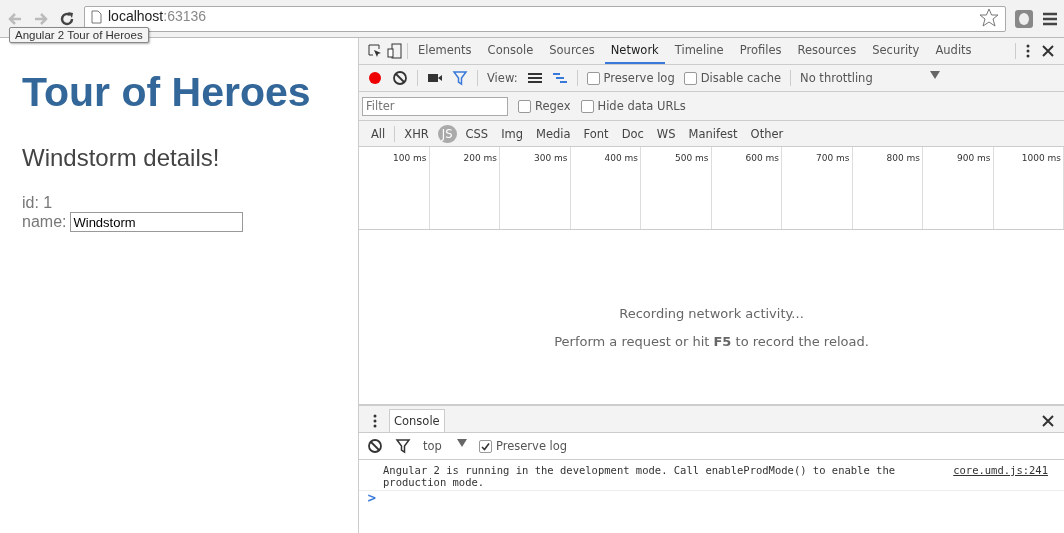  I want to click on devtools-tab: Sources, so click(572, 51).